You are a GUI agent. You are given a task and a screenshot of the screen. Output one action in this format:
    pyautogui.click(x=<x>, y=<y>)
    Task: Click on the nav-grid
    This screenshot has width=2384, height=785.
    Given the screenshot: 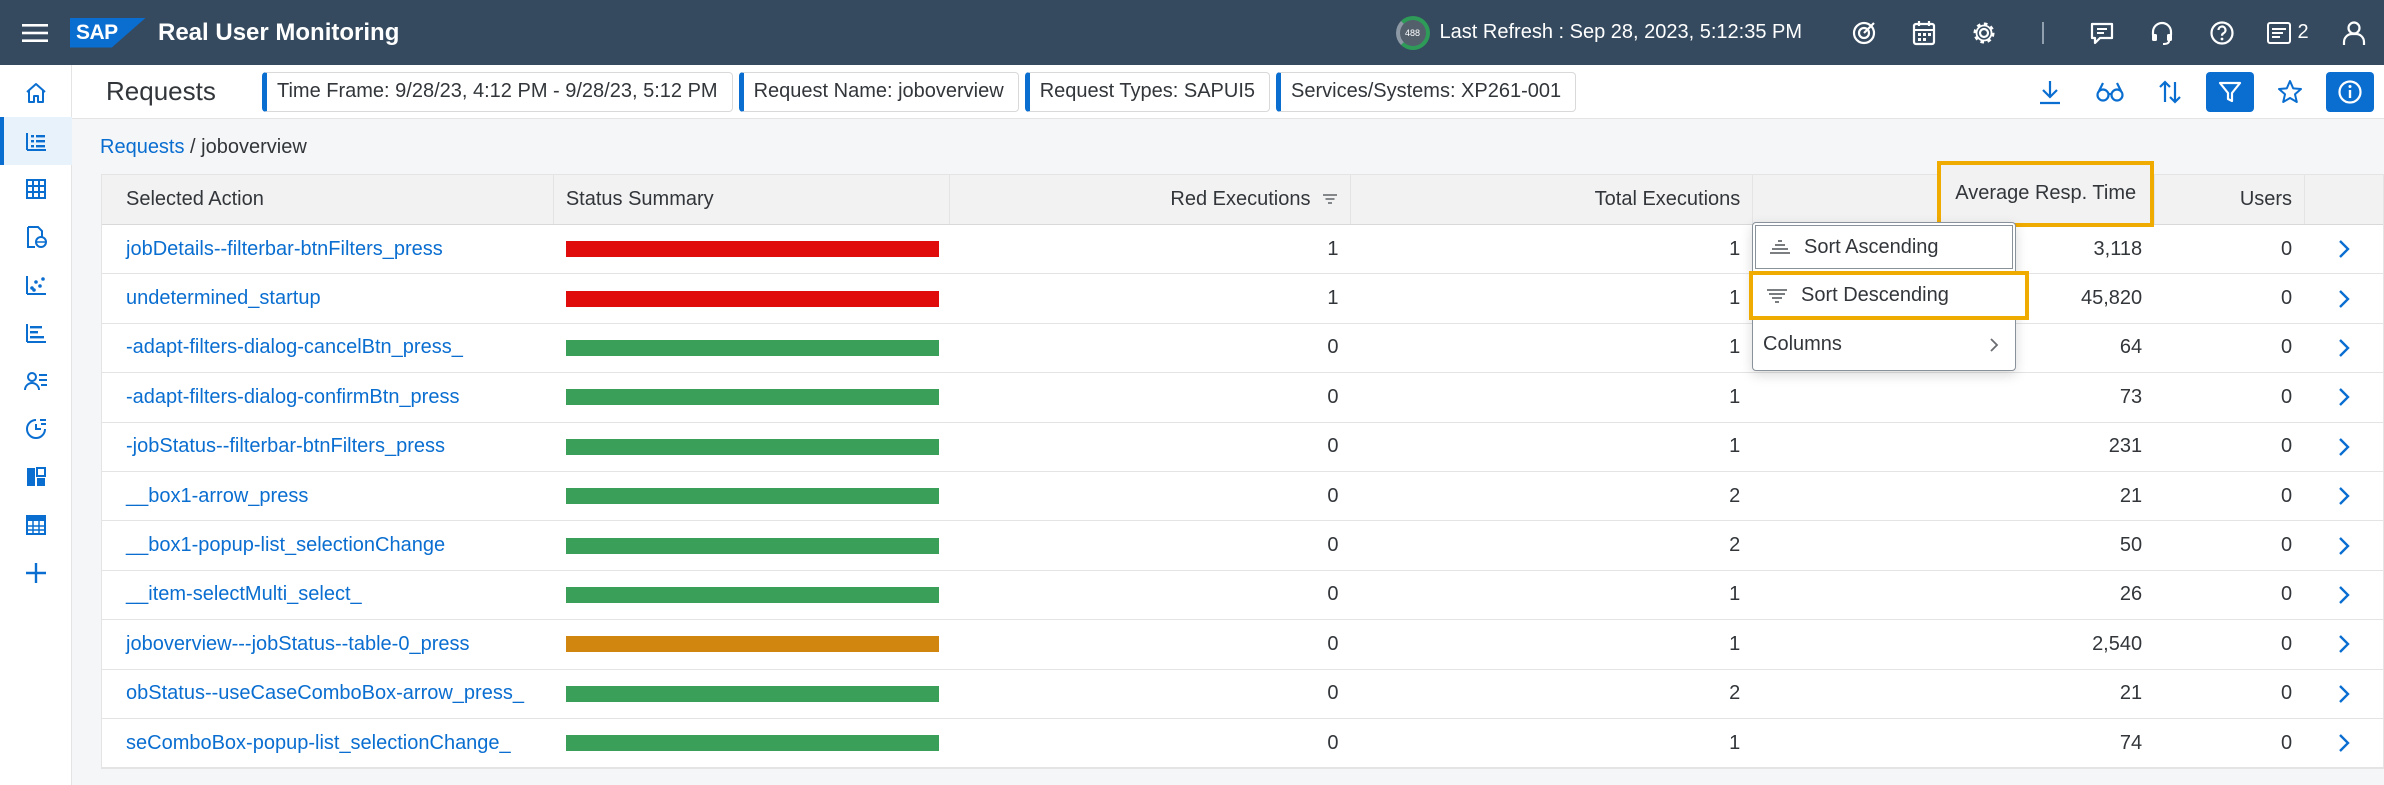 What is the action you would take?
    pyautogui.click(x=36, y=189)
    